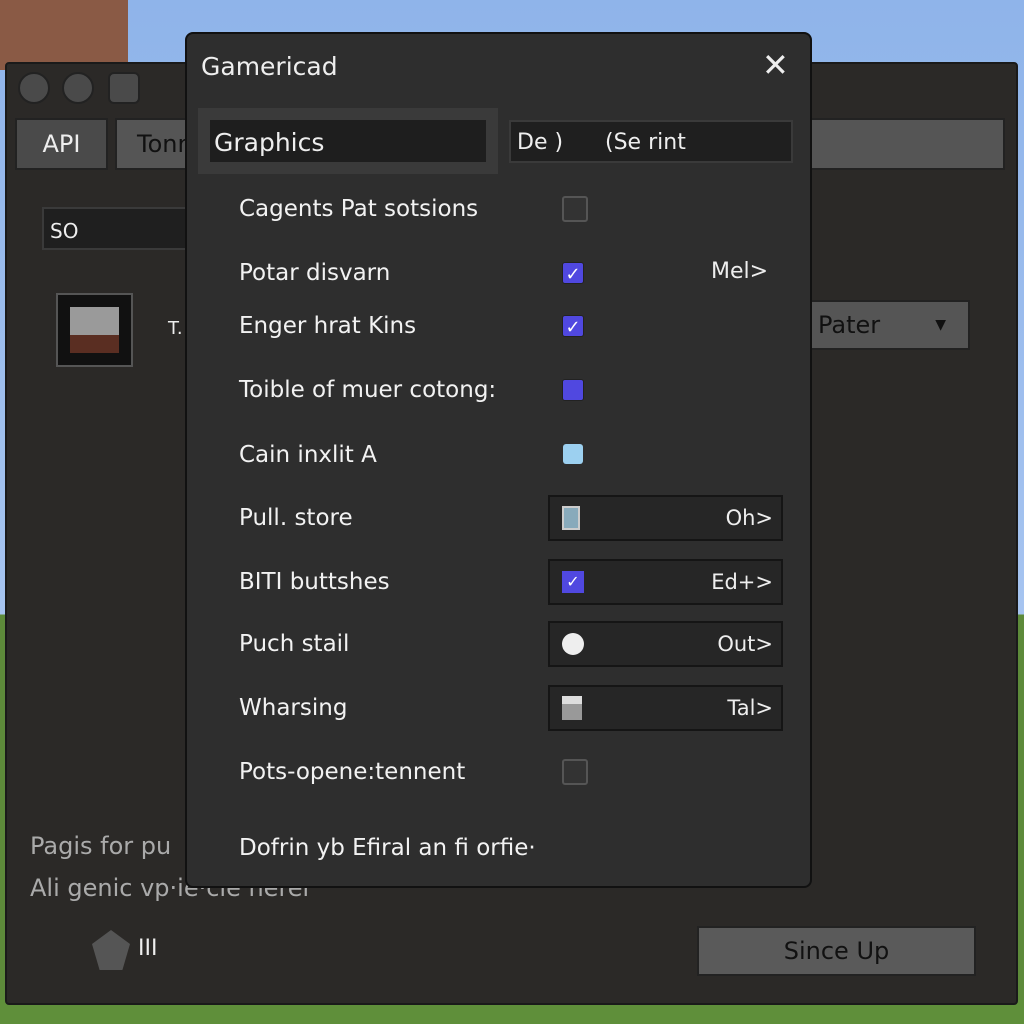  I want to click on row-button: Out>, so click(665, 644).